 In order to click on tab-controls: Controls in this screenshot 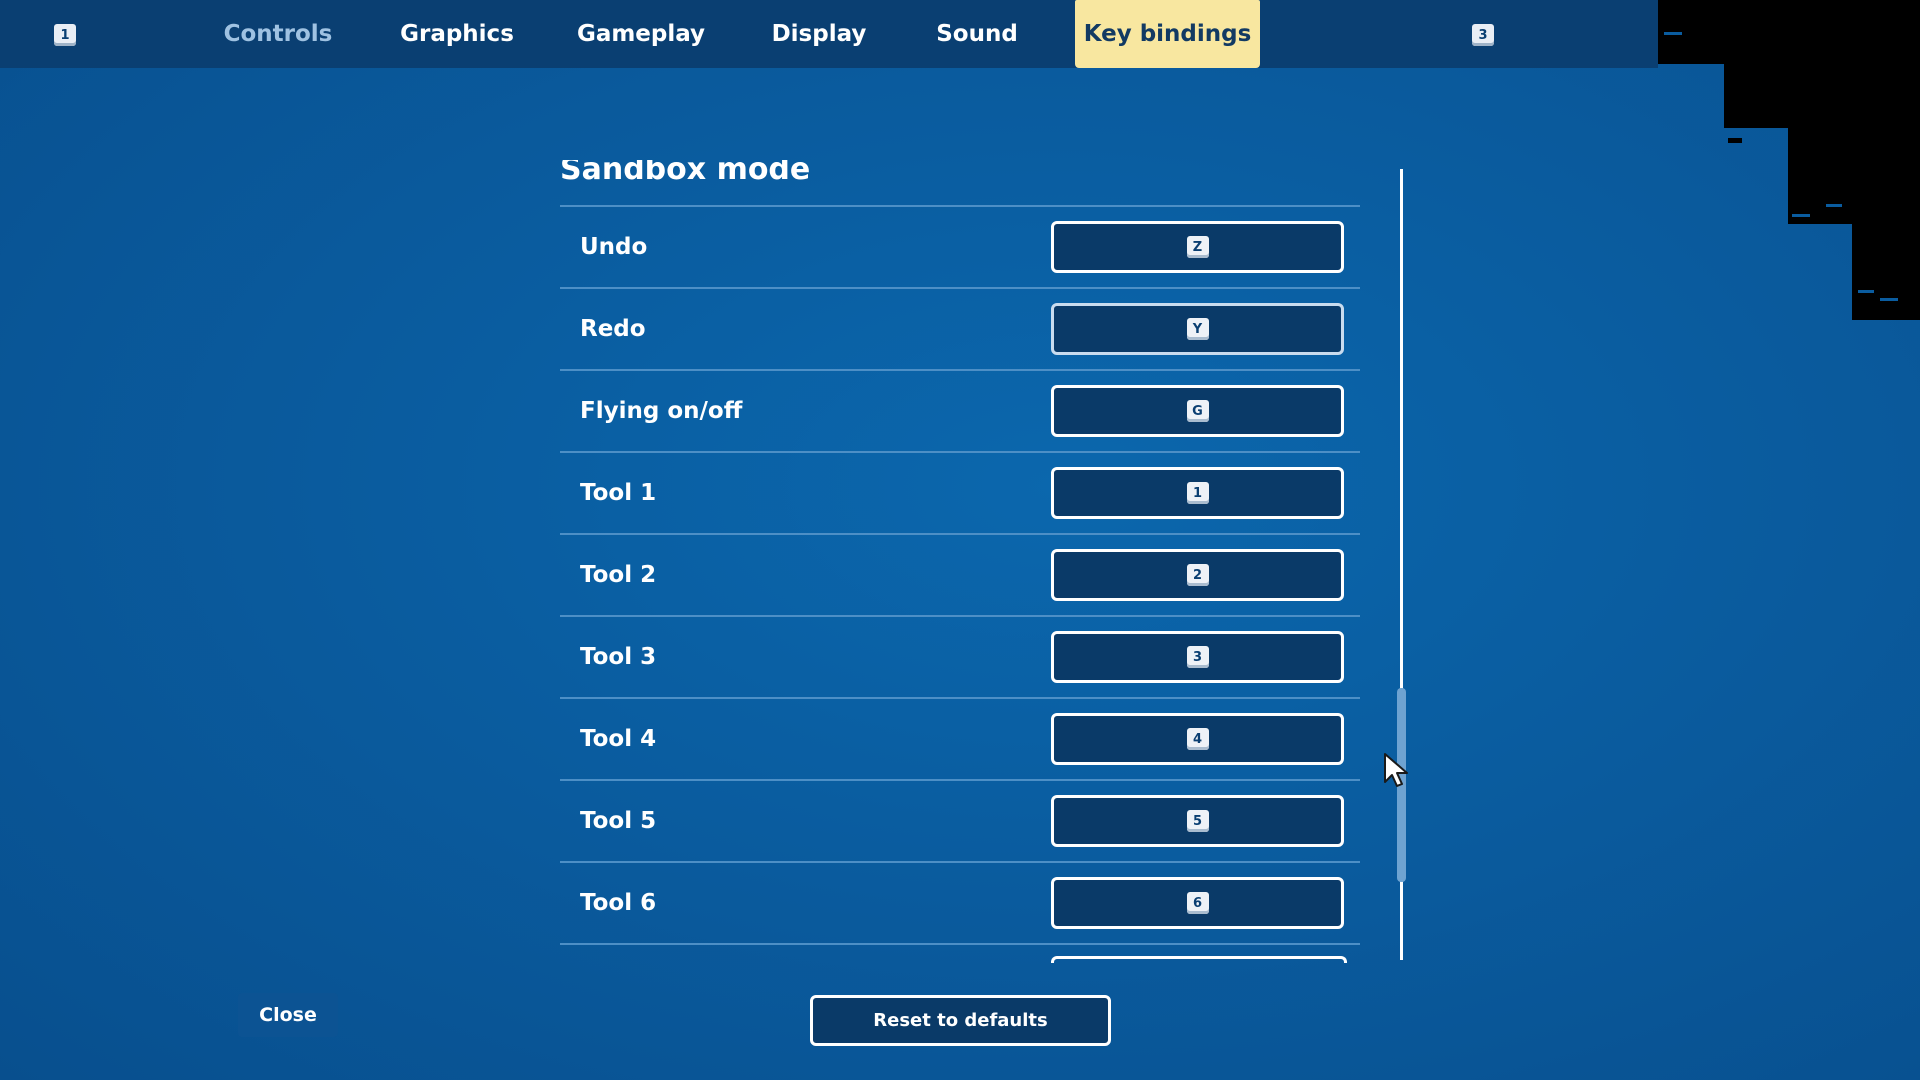, I will do `click(278, 34)`.